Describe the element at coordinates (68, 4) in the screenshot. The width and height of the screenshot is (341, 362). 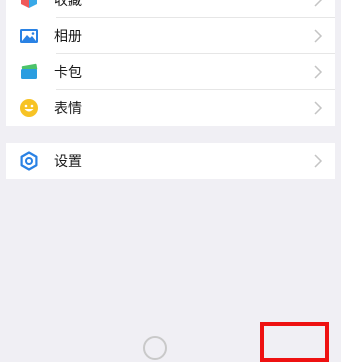
I see `menu-item-label: 收藏` at that location.